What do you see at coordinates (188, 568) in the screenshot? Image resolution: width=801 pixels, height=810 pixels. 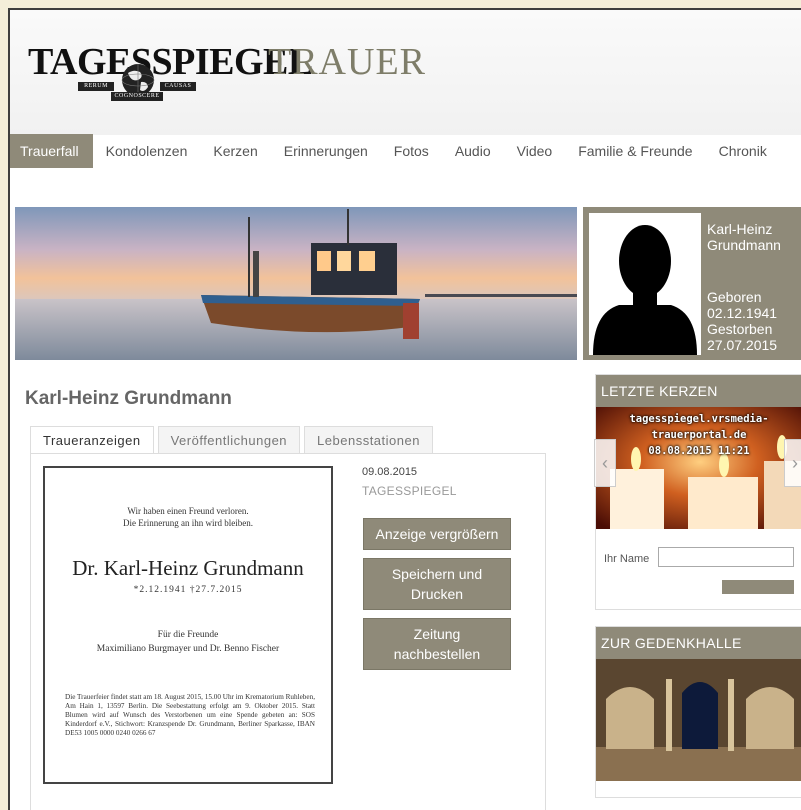 I see `notice-name: Dr. Karl-Heinz Grundmann` at bounding box center [188, 568].